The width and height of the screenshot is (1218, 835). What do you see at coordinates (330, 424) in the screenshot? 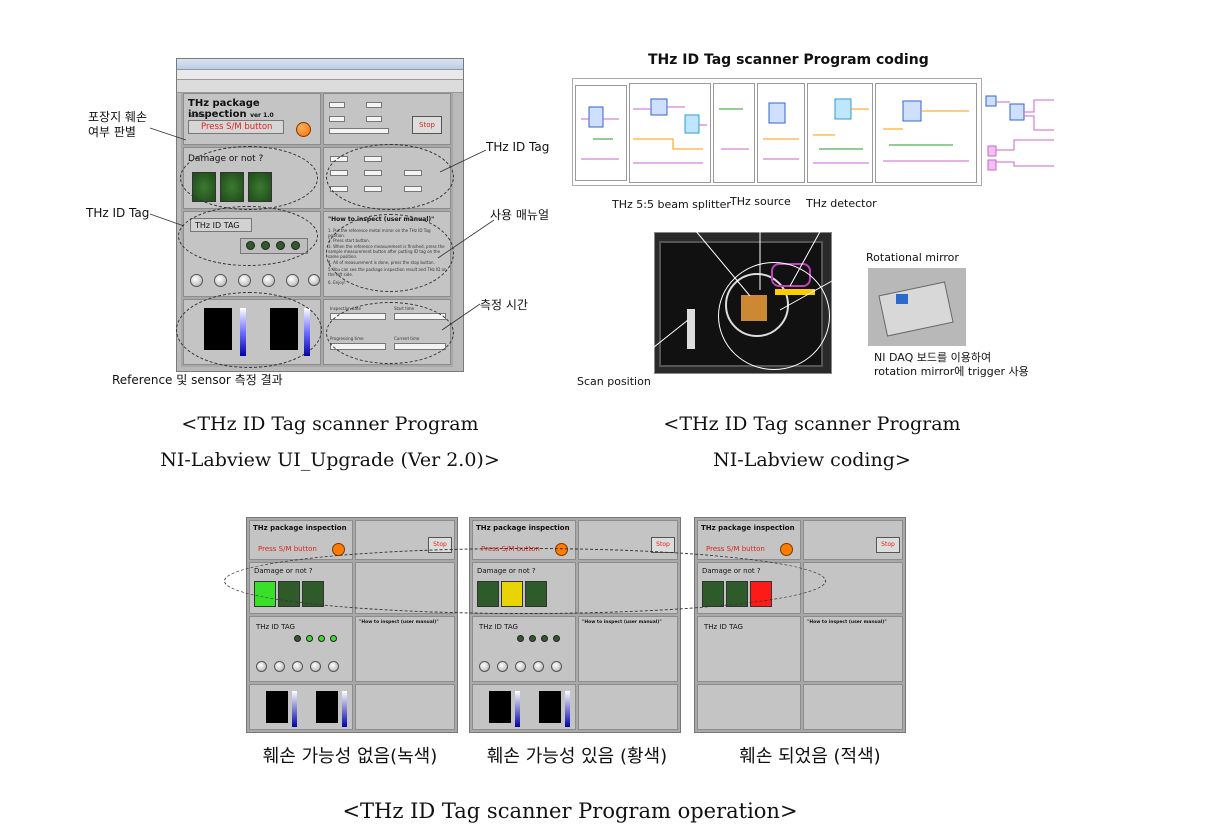
I see `caption-left-line1: <THz ID Tag scanner Program` at bounding box center [330, 424].